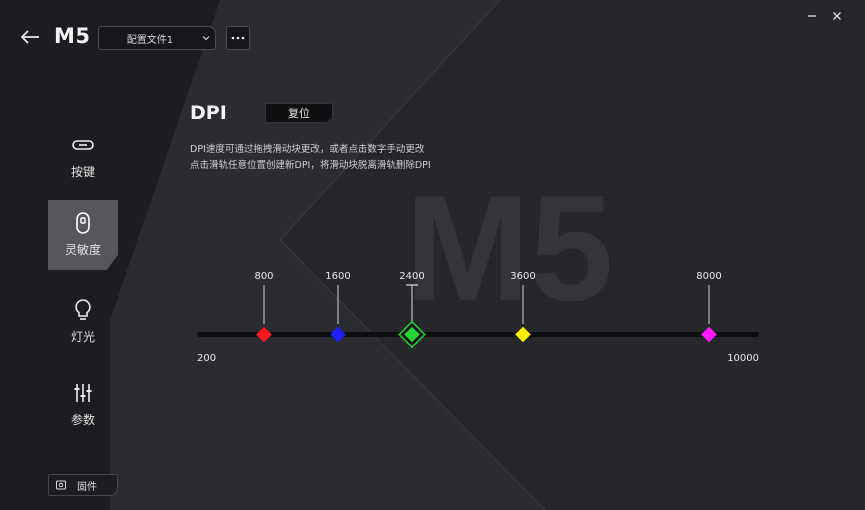  What do you see at coordinates (743, 358) in the screenshot?
I see `dpi-max-label: 10000` at bounding box center [743, 358].